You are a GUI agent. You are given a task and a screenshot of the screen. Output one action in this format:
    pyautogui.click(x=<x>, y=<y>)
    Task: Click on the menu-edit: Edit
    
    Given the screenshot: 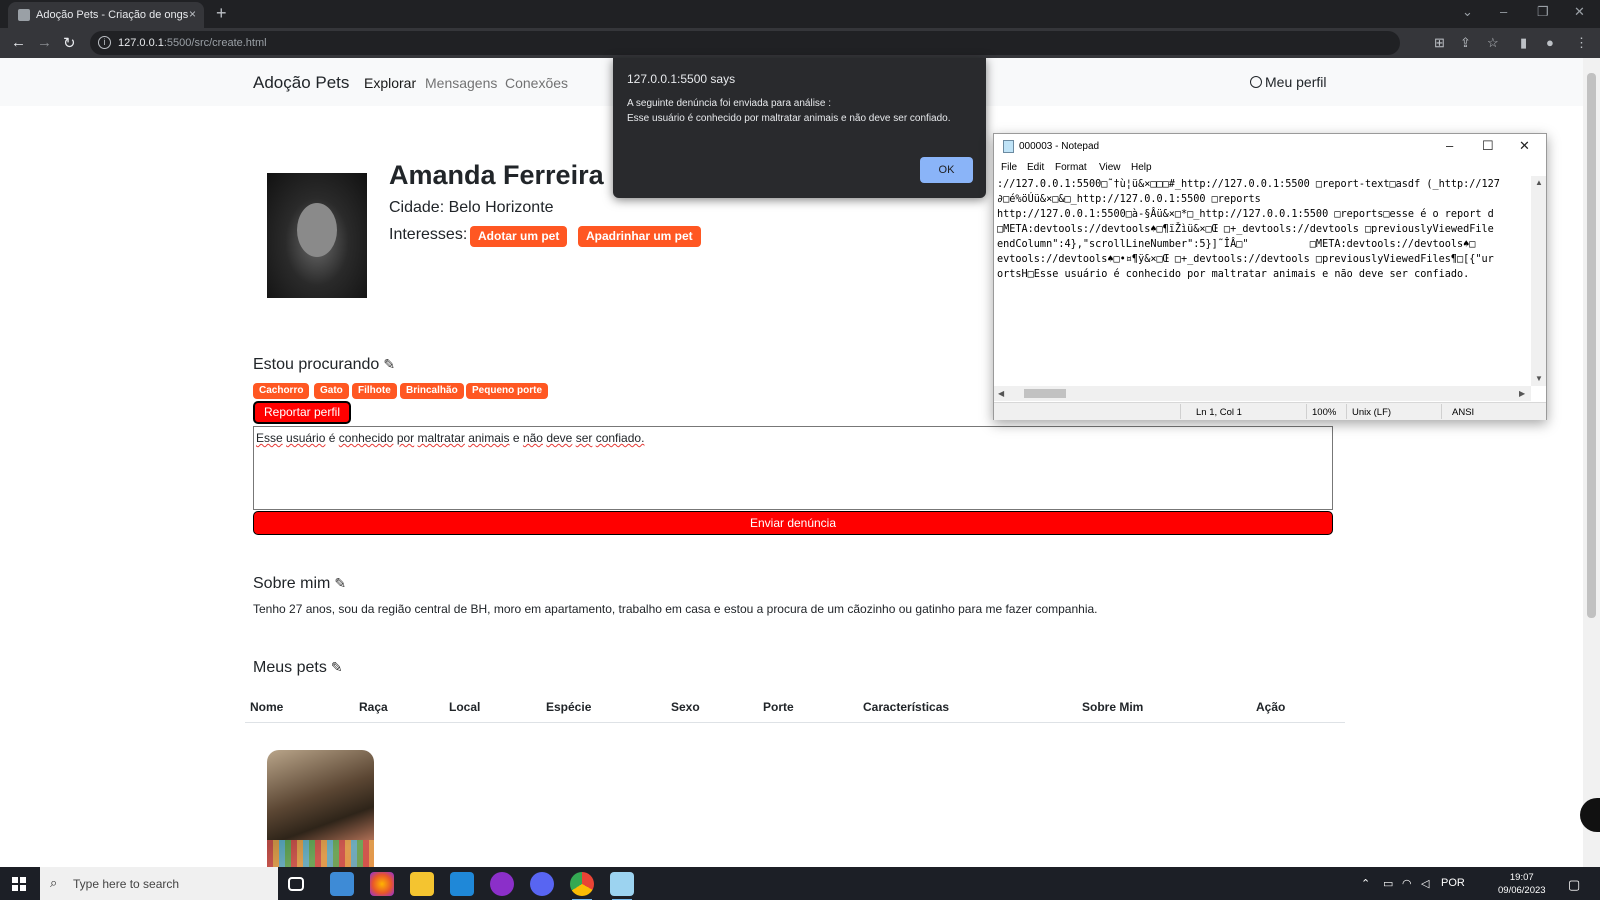 What is the action you would take?
    pyautogui.click(x=1035, y=167)
    